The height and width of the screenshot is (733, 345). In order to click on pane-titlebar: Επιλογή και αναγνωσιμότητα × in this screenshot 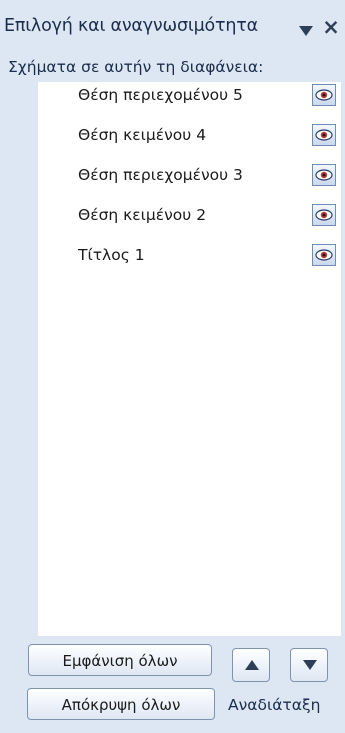, I will do `click(172, 29)`.